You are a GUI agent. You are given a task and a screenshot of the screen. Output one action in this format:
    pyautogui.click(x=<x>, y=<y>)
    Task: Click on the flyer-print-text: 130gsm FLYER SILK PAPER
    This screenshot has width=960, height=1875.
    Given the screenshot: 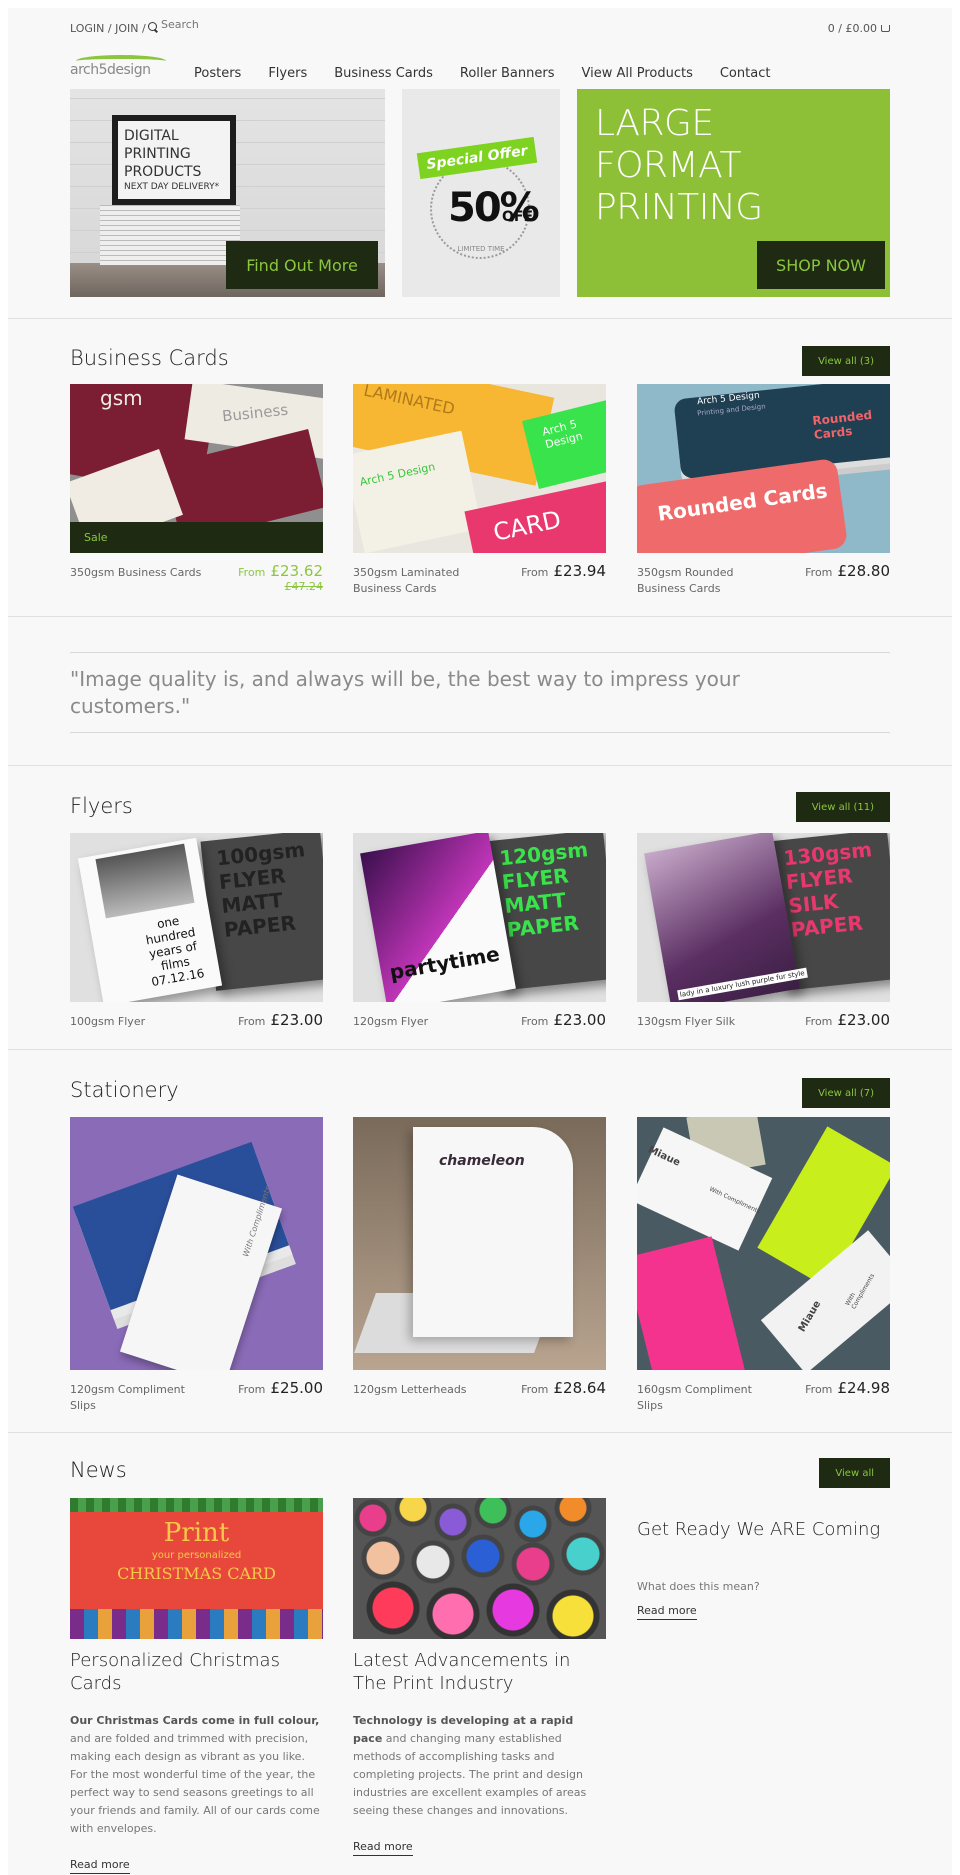 What is the action you would take?
    pyautogui.click(x=828, y=889)
    